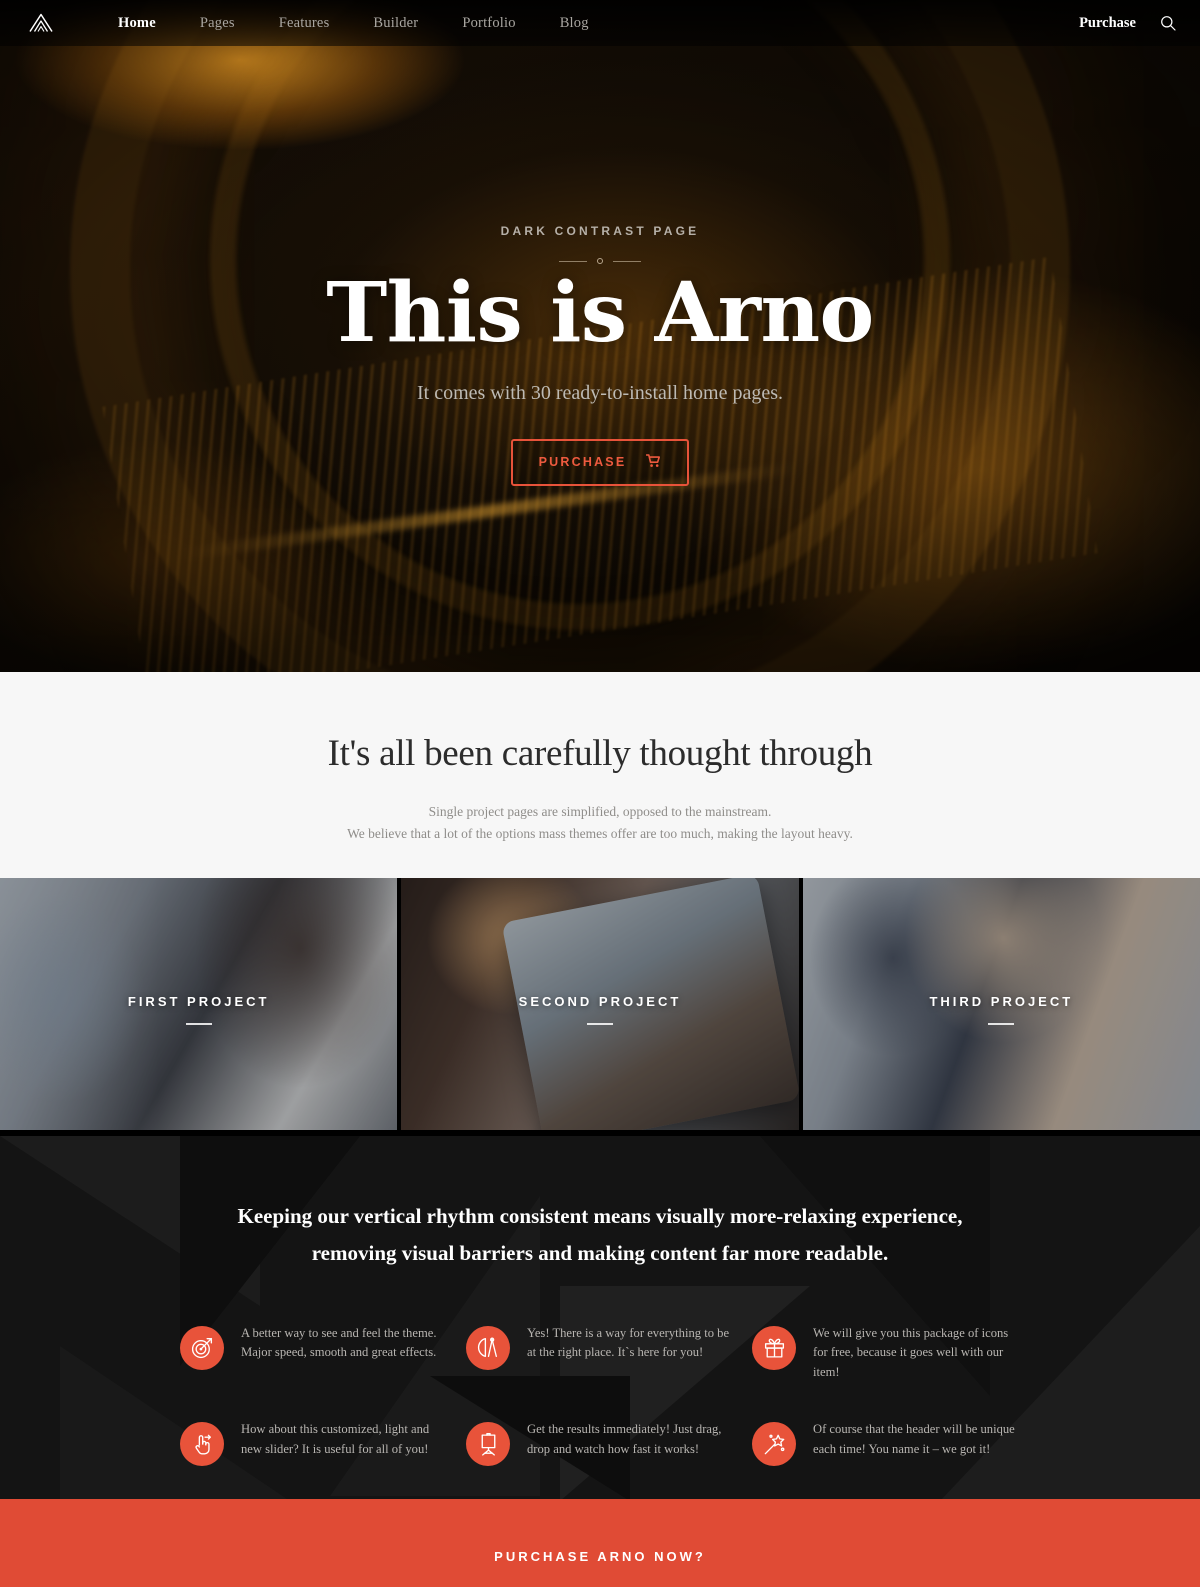 The image size is (1200, 1587). Describe the element at coordinates (198, 1001) in the screenshot. I see `gallery-label-first: FIRST PROJECT` at that location.